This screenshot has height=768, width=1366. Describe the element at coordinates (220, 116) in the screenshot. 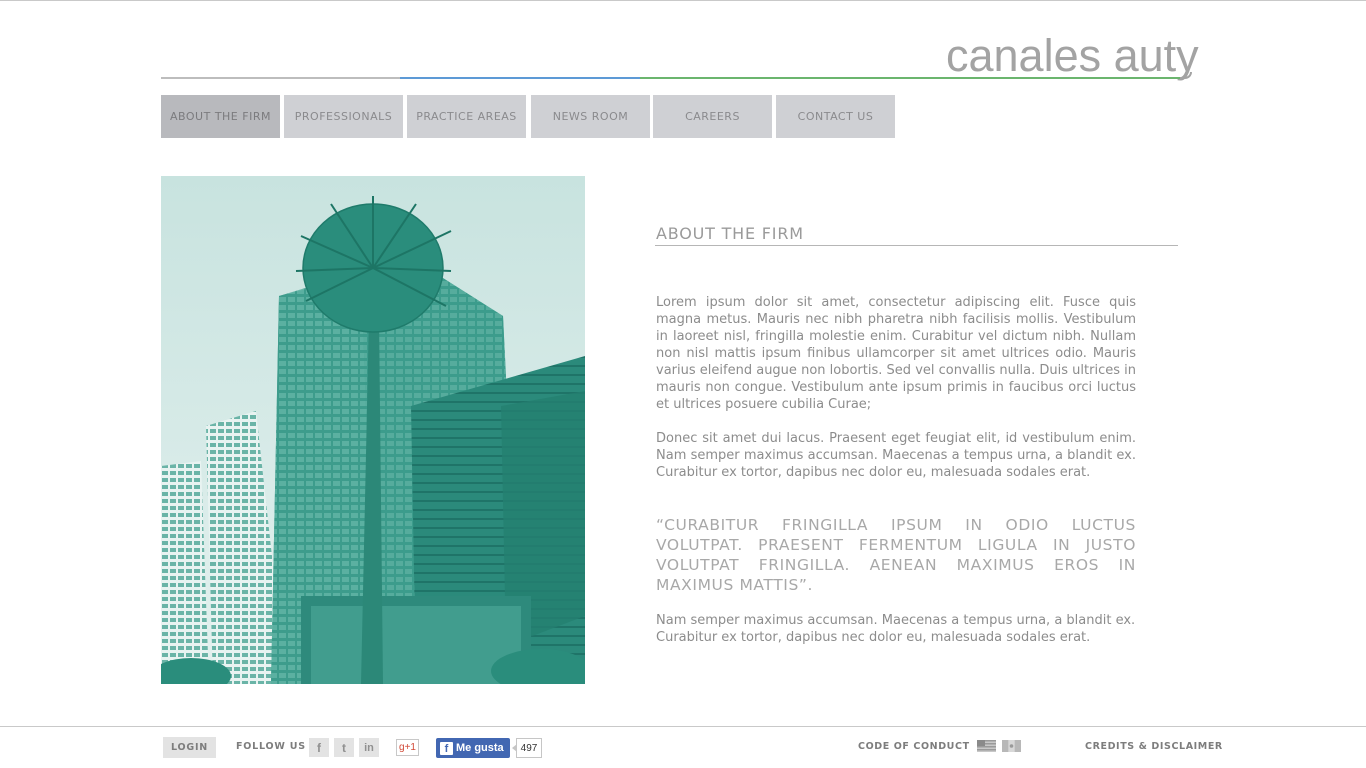

I see `nav-item-about: ABOUT THE FIRM` at that location.